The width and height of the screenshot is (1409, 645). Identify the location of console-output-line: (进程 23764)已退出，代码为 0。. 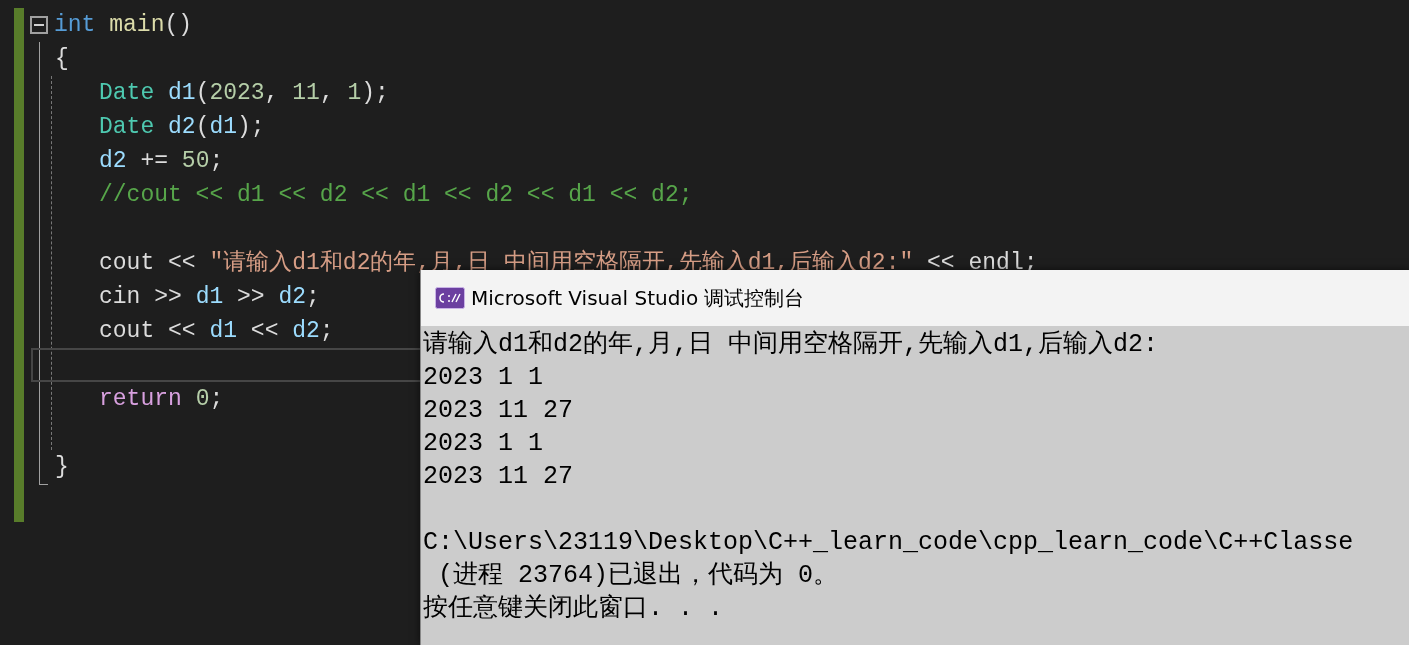
(638, 576).